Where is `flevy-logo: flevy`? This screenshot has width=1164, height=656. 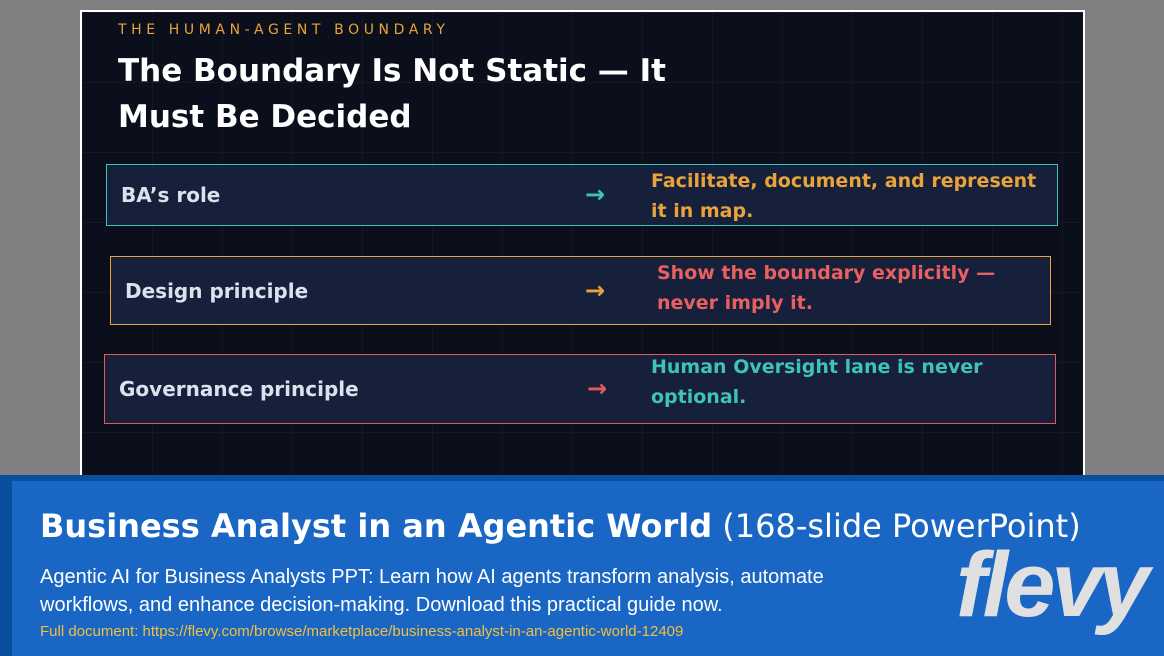
flevy-logo: flevy is located at coordinates (1056, 585).